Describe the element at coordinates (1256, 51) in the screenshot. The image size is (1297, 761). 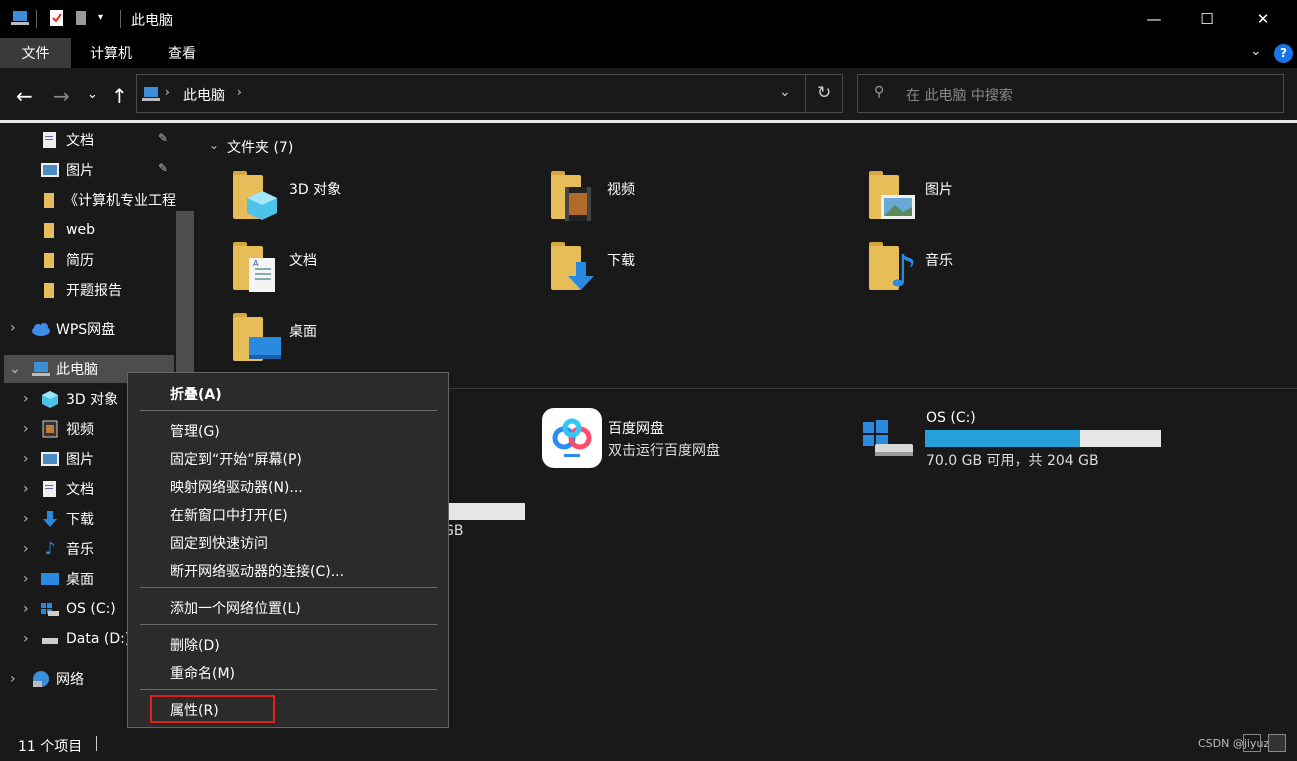
I see `expand-ribbon-icon: ⌄` at that location.